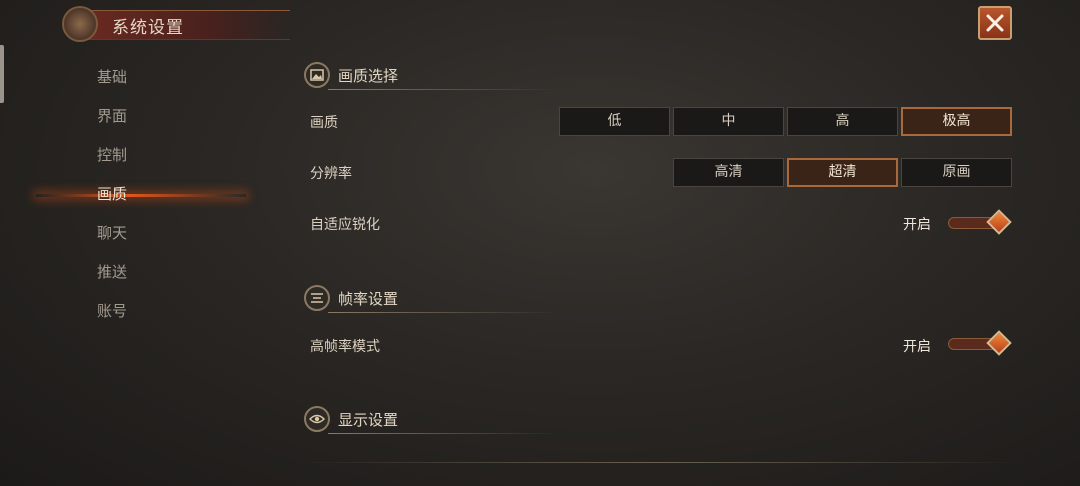 The width and height of the screenshot is (1080, 486). Describe the element at coordinates (917, 225) in the screenshot. I see `adaptive-sharpen-state: 开启` at that location.